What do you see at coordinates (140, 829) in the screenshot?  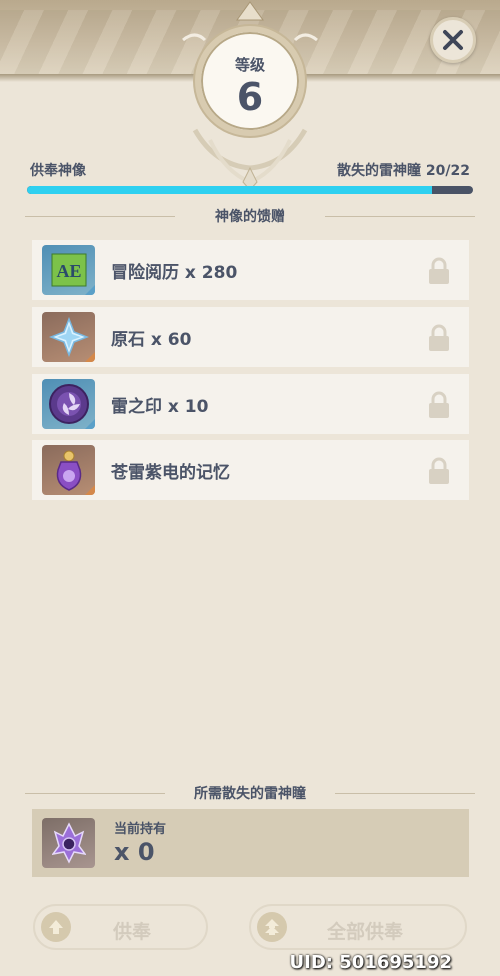 I see `held-label: 当前持有` at bounding box center [140, 829].